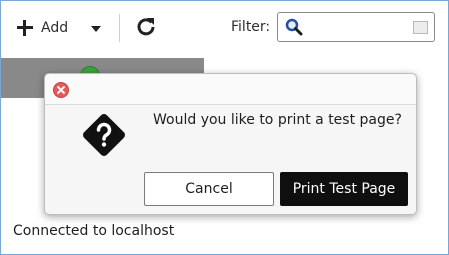 This screenshot has width=449, height=255. I want to click on add-button: Add, so click(42, 28).